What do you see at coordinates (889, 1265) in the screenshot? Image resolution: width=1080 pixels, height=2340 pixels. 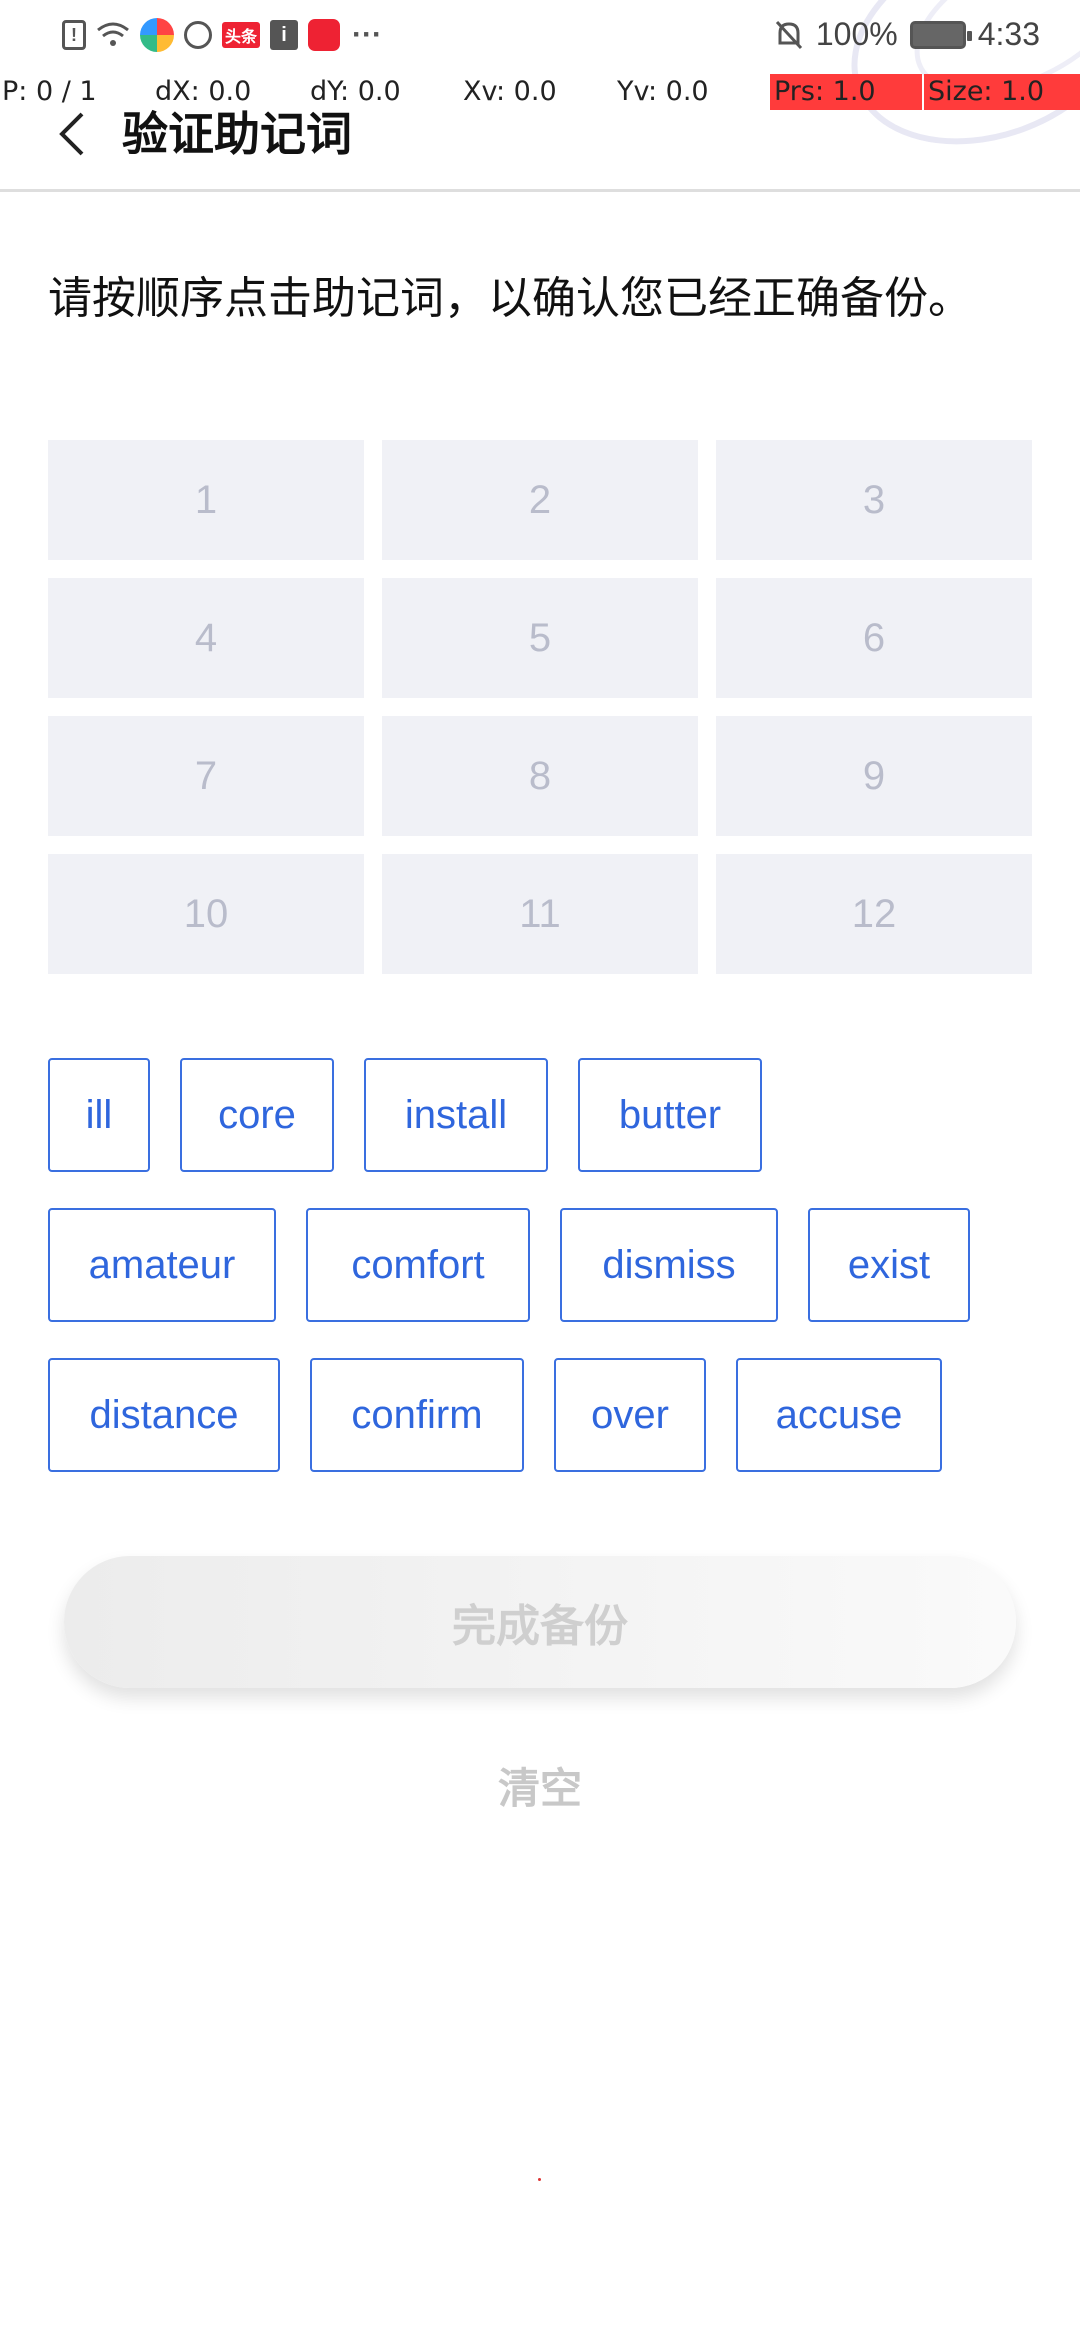 I see `word-chip: exist` at bounding box center [889, 1265].